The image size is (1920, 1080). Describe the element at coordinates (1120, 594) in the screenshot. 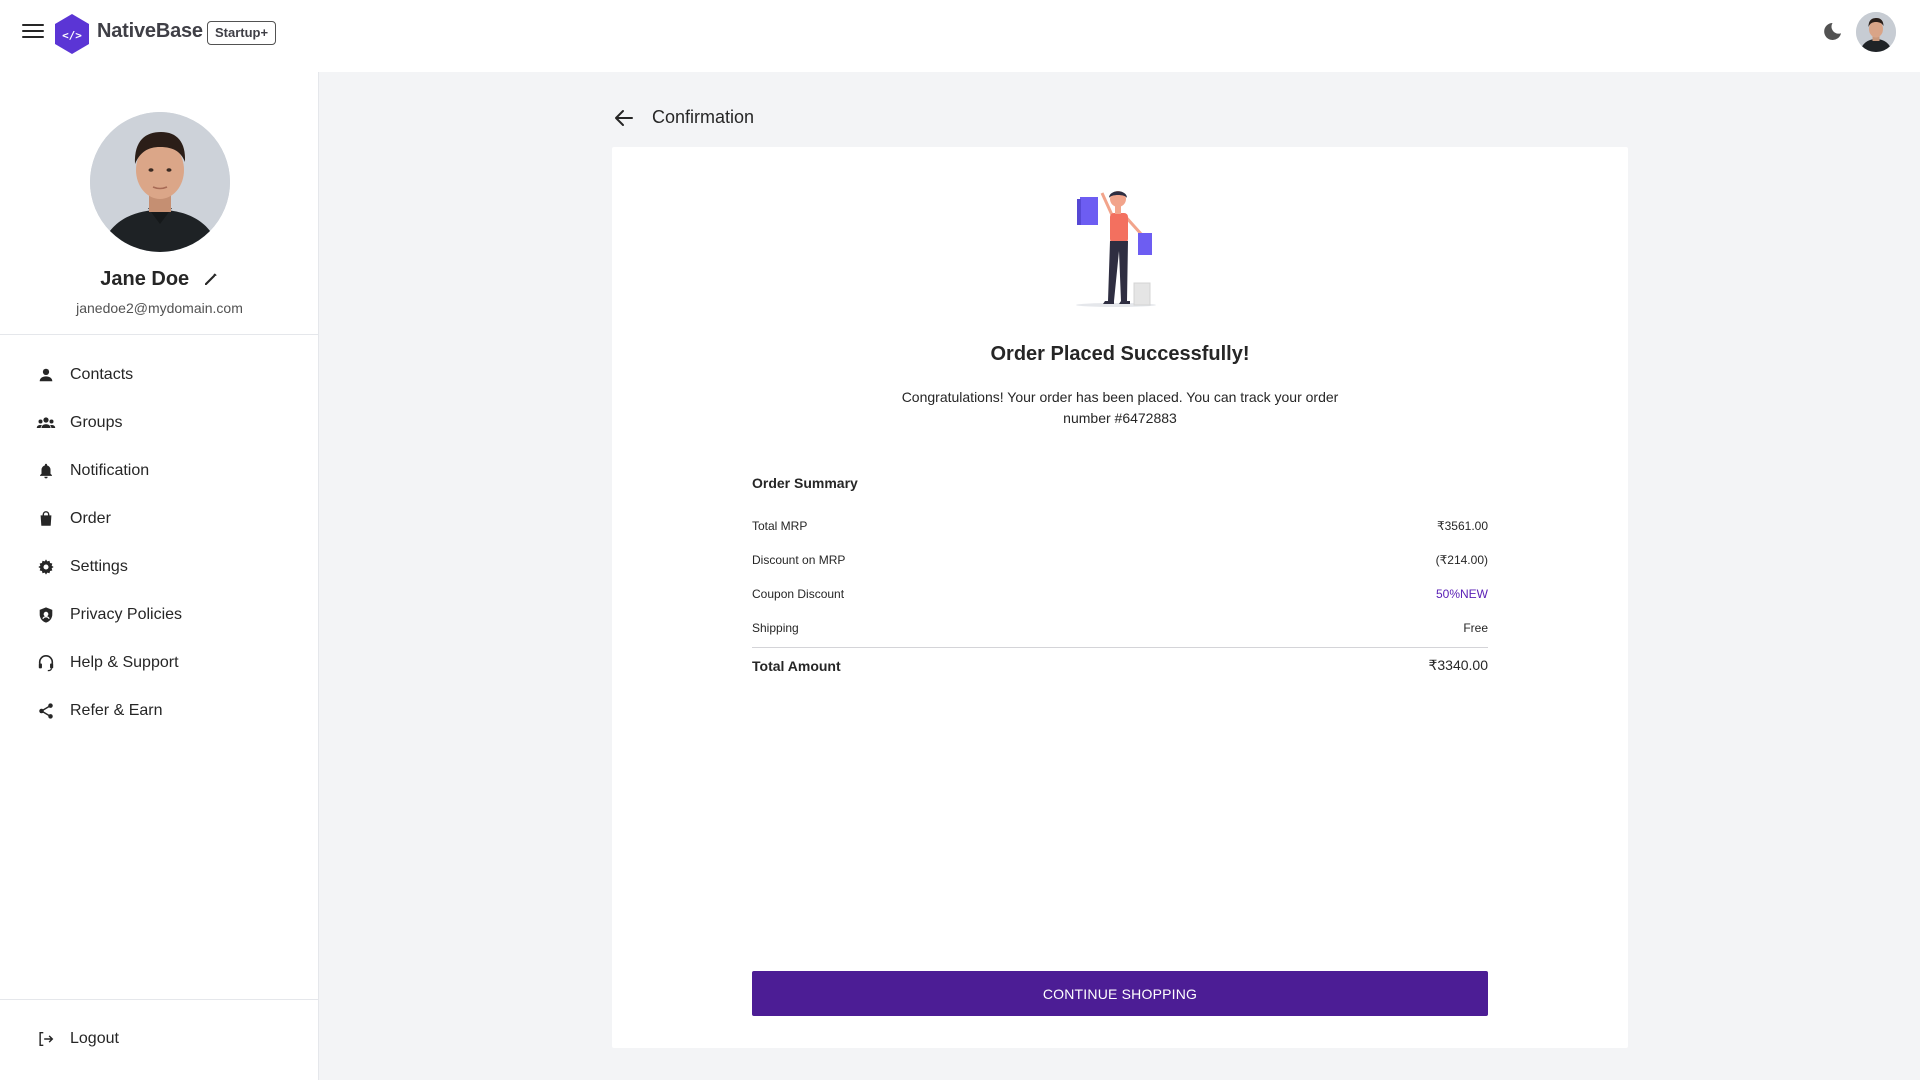

I see `summary-row-coupon: Coupon Discount 50%NEW` at that location.